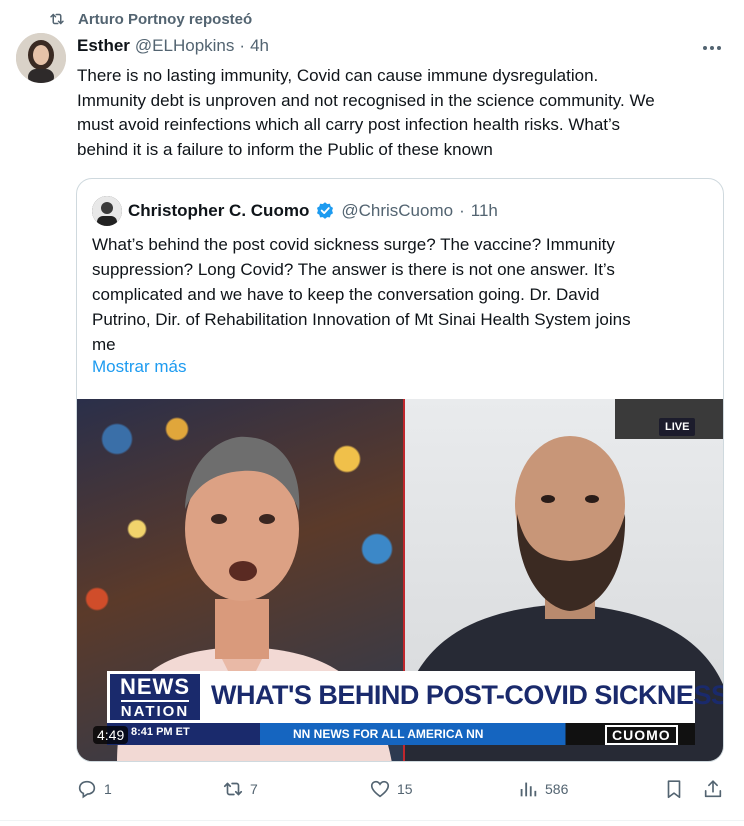  I want to click on reply-icon, so click(87, 789).